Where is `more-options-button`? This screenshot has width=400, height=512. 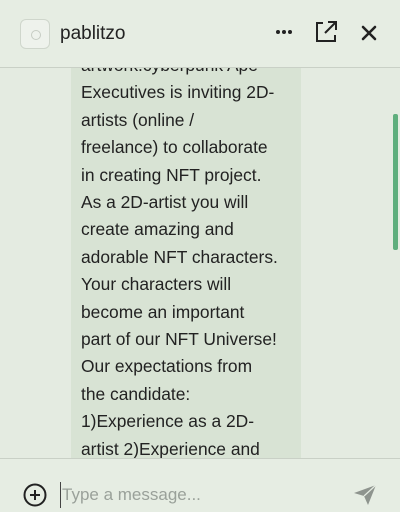 more-options-button is located at coordinates (285, 33).